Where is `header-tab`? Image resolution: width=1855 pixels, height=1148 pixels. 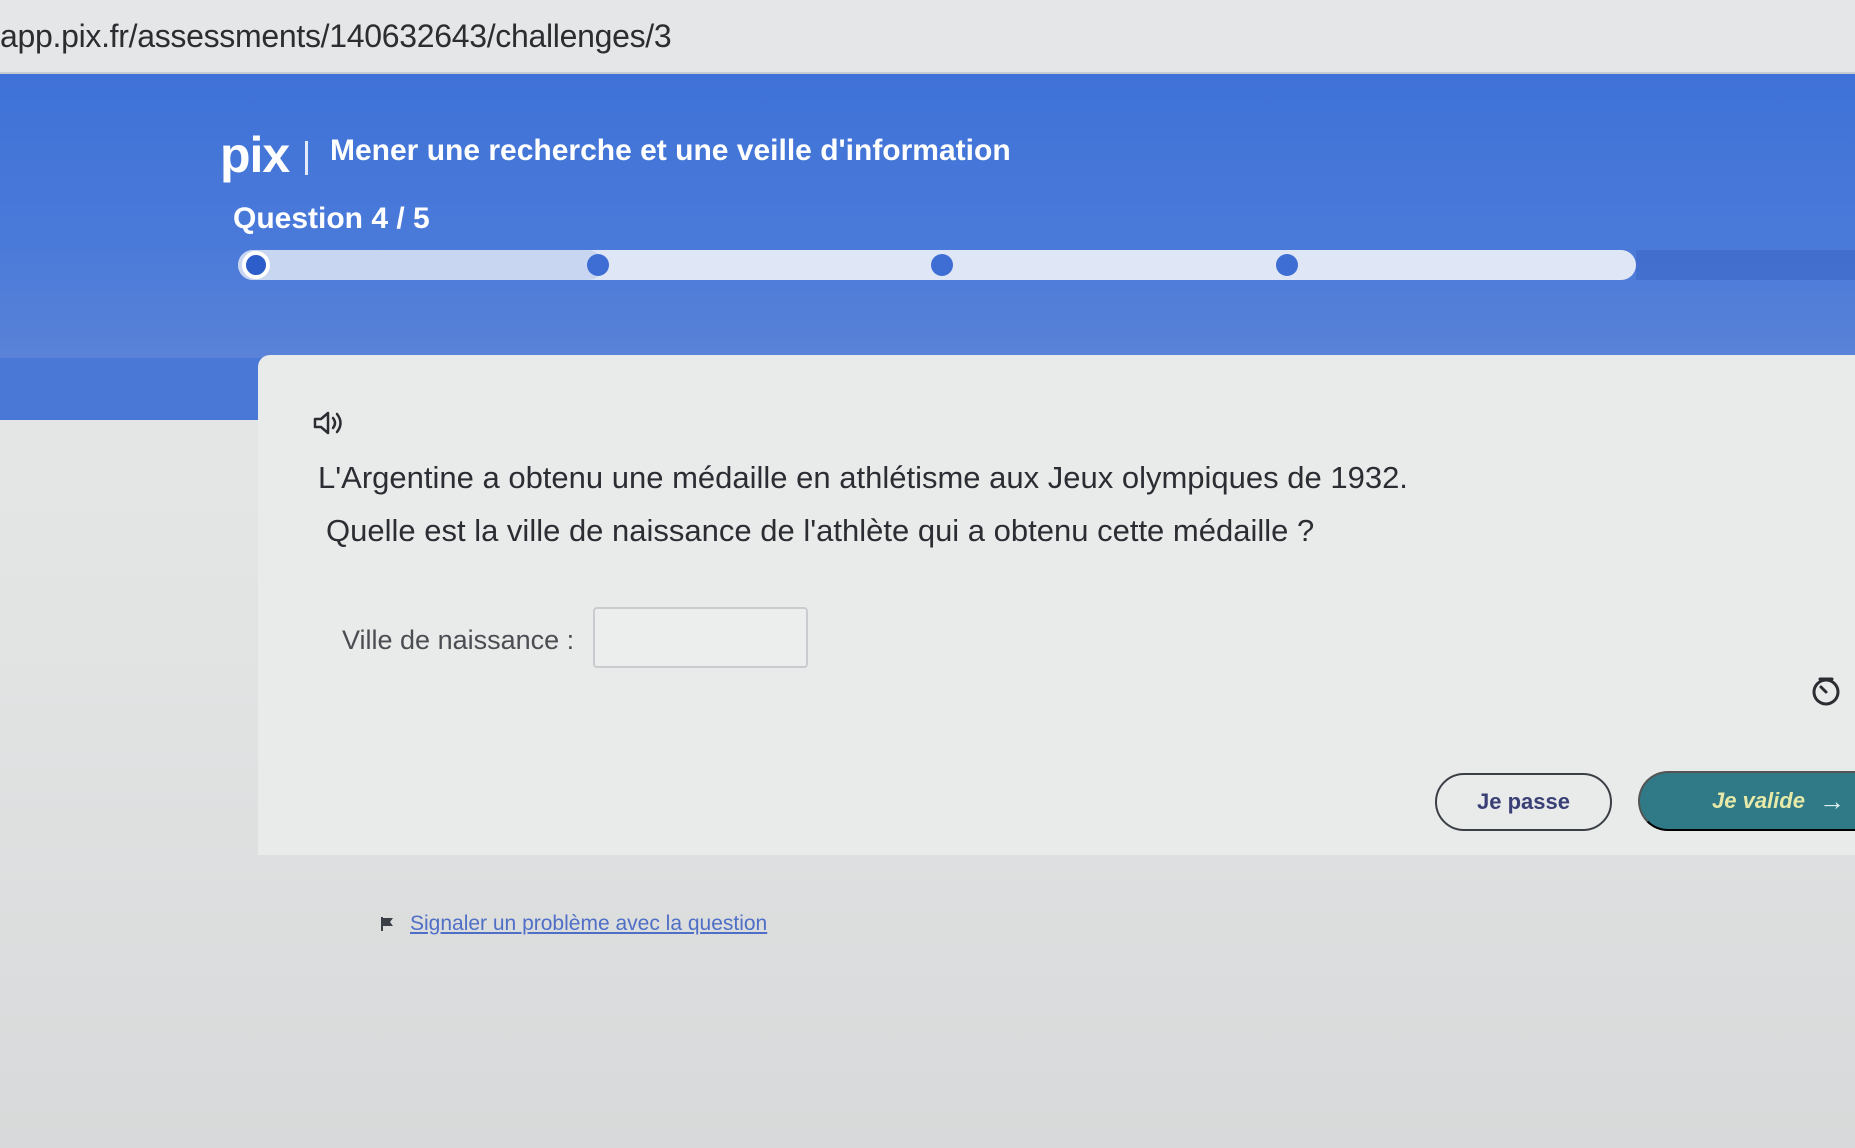 header-tab is located at coordinates (131, 389).